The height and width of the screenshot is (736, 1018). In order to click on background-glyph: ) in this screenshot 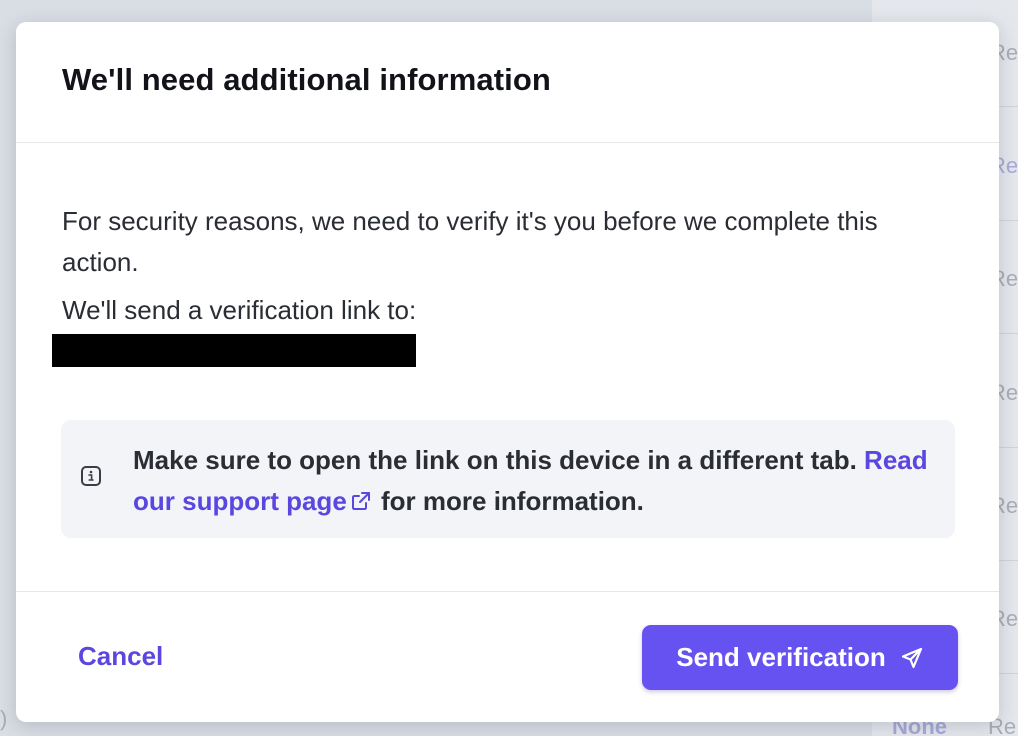, I will do `click(4, 718)`.